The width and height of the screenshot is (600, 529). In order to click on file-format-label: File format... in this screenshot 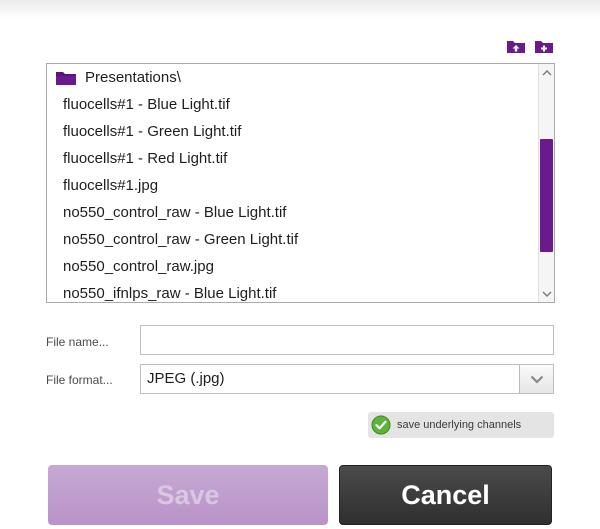, I will do `click(79, 380)`.